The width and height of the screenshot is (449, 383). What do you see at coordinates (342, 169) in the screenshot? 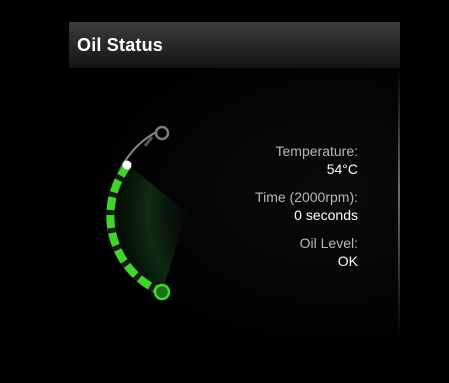
I see `temperature-value: 54°C` at bounding box center [342, 169].